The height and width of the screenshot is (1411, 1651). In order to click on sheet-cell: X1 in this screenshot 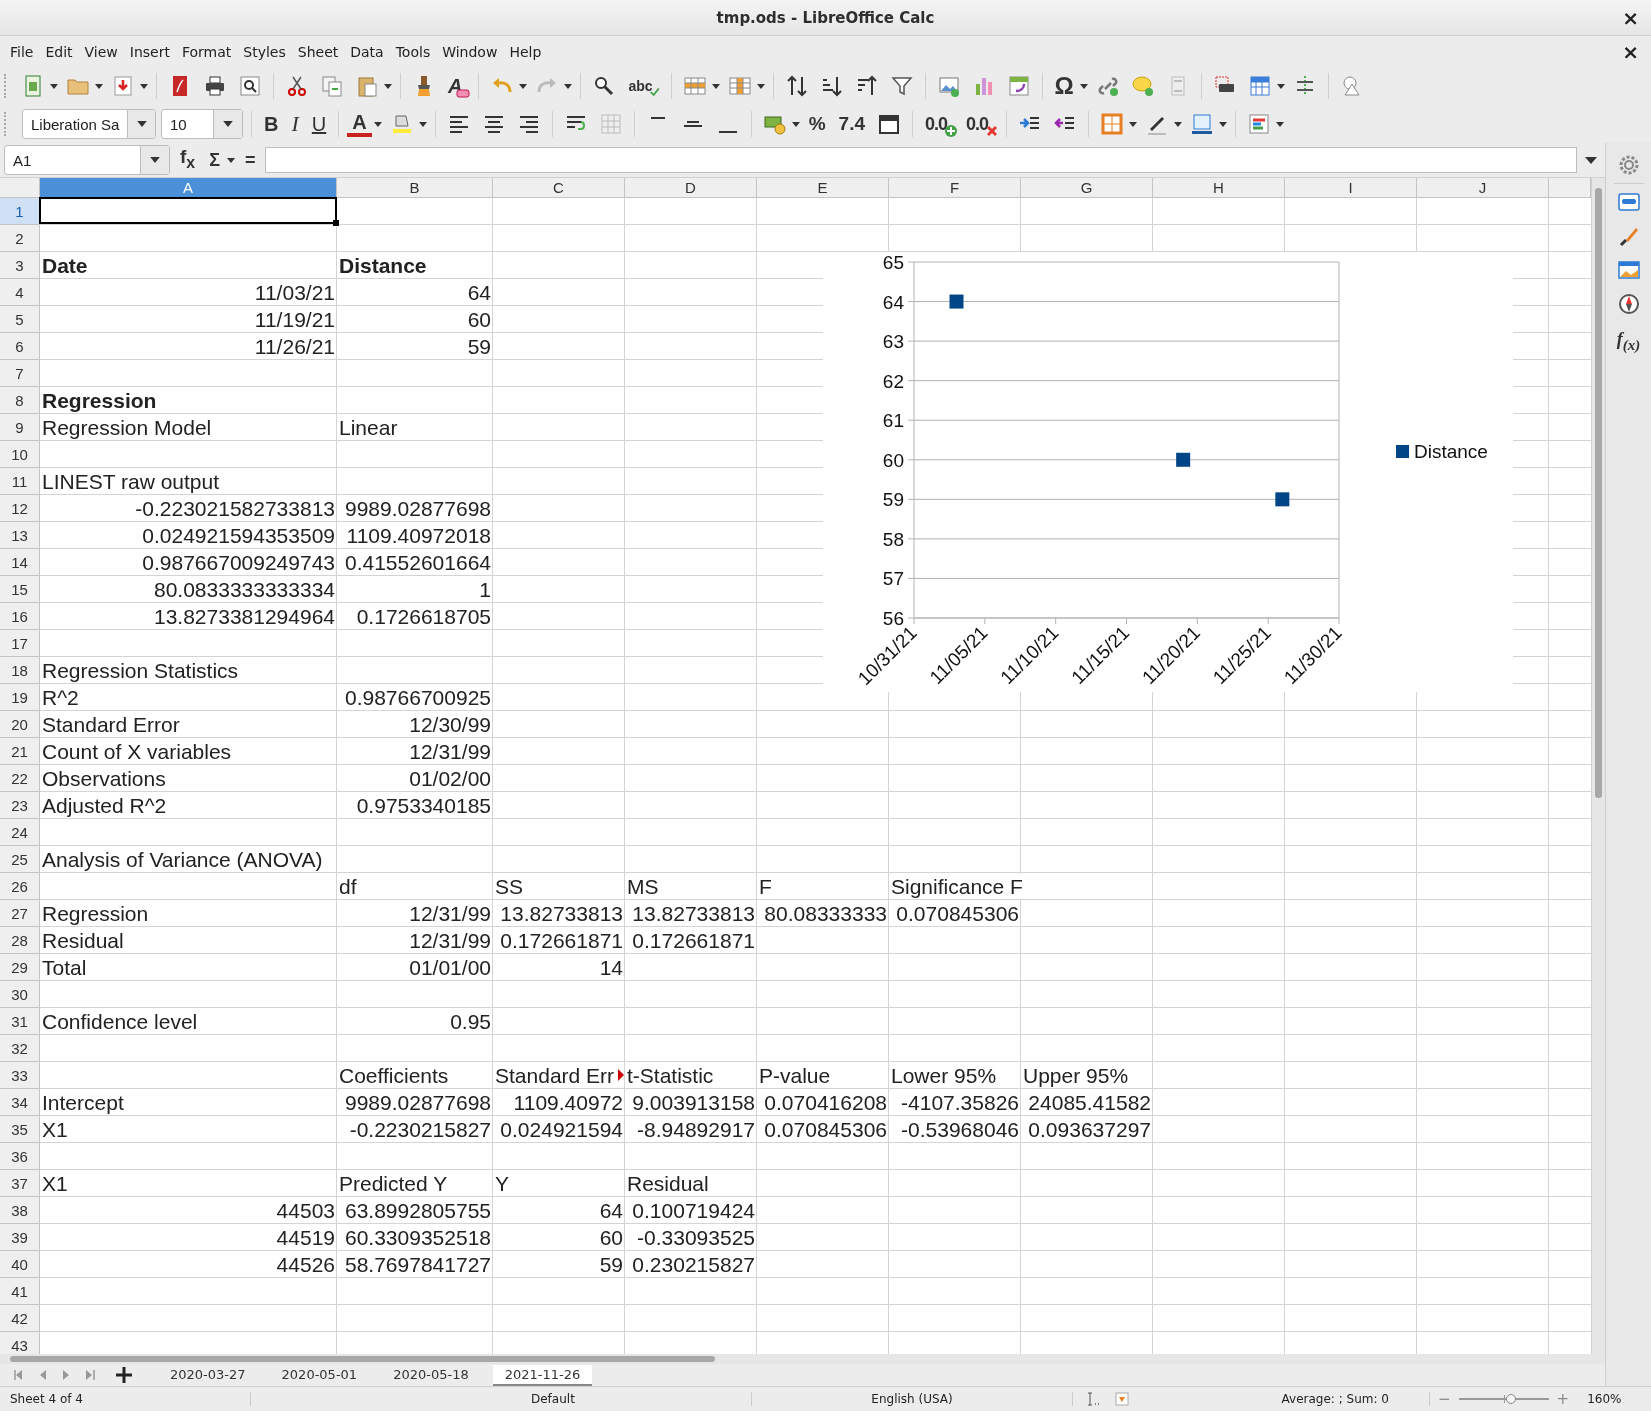, I will do `click(188, 1129)`.